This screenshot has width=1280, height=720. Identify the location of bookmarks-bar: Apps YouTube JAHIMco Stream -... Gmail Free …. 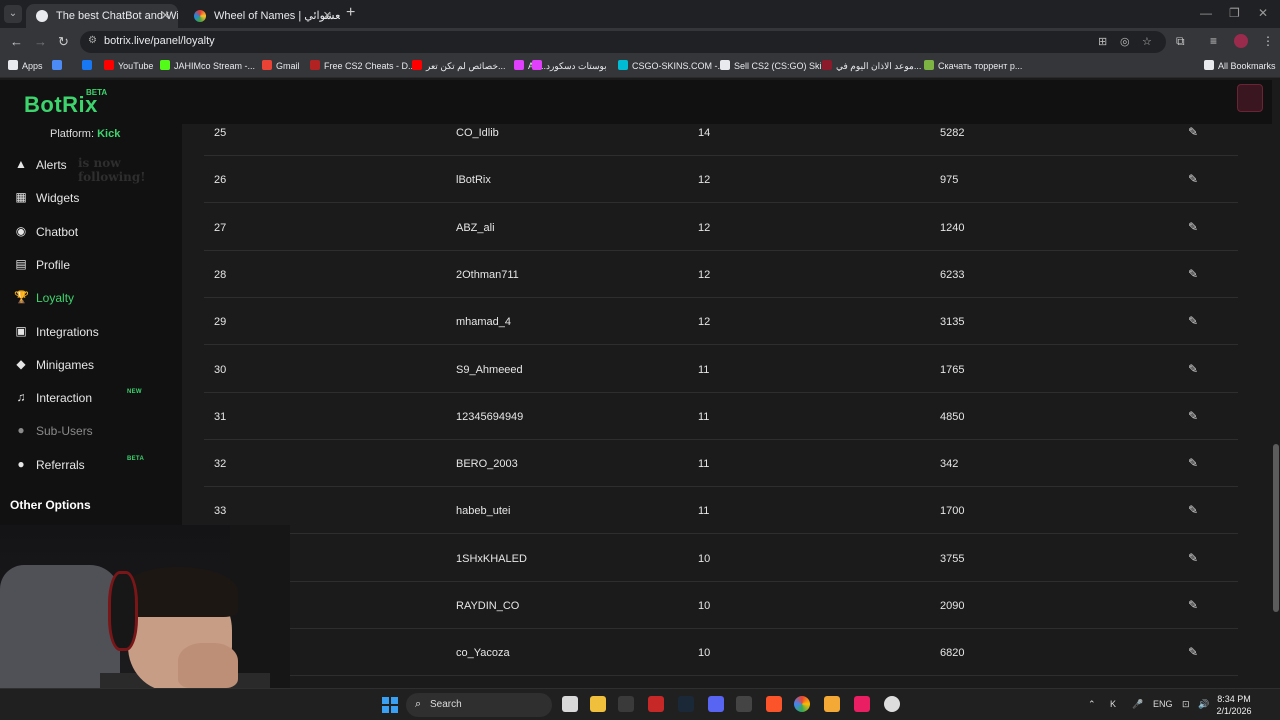
(640, 67).